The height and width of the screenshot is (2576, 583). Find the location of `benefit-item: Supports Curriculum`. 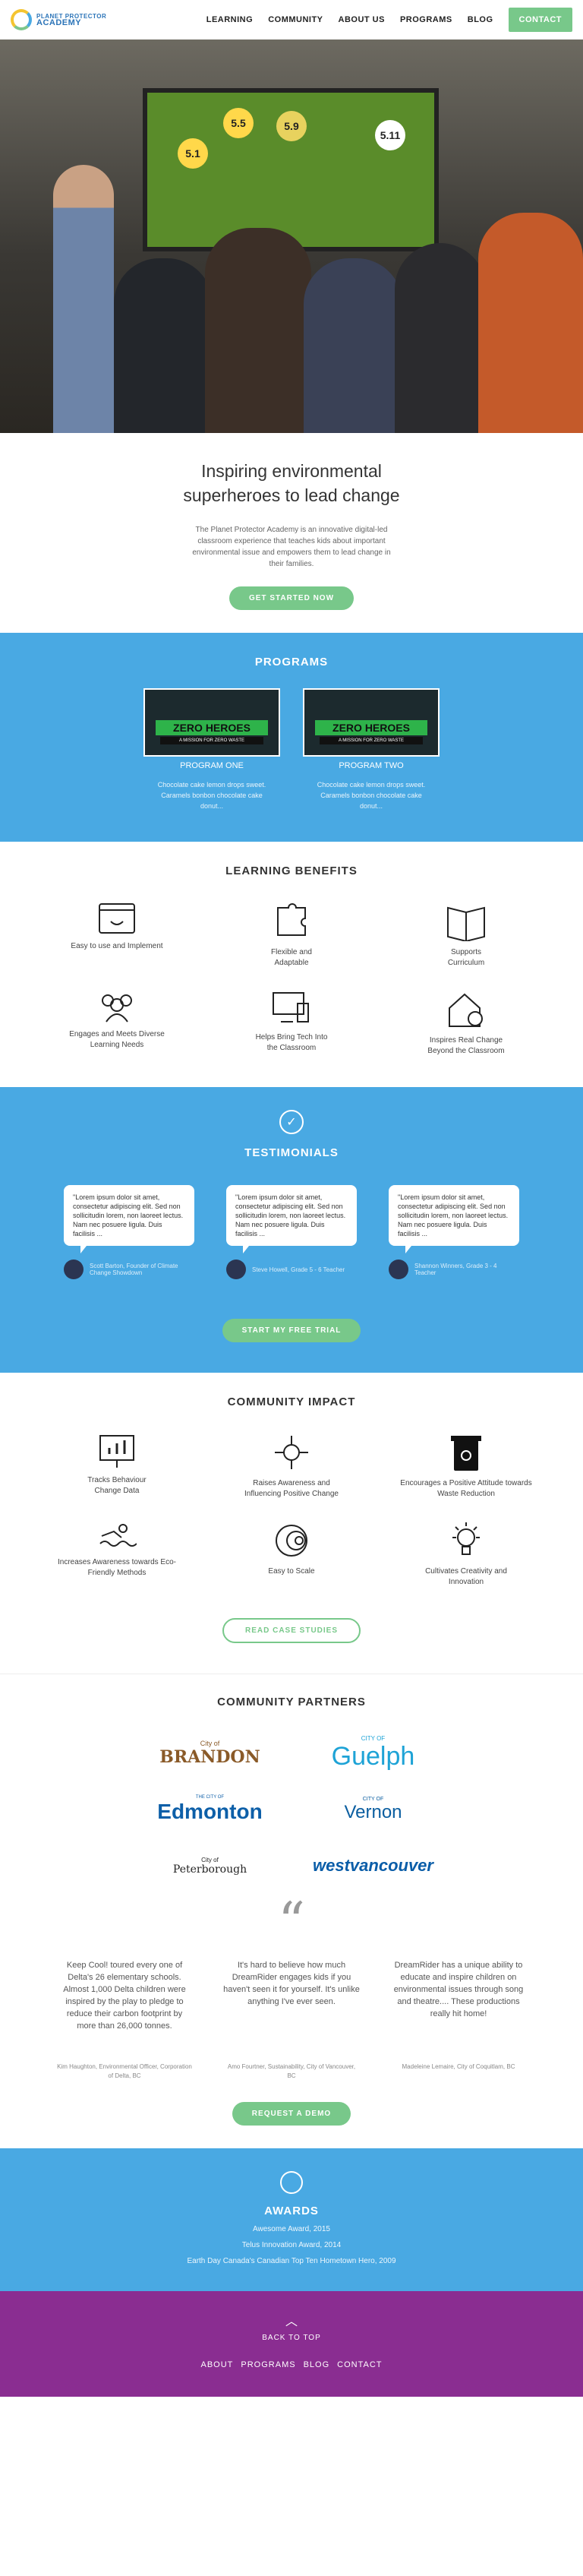

benefit-item: Supports Curriculum is located at coordinates (466, 935).